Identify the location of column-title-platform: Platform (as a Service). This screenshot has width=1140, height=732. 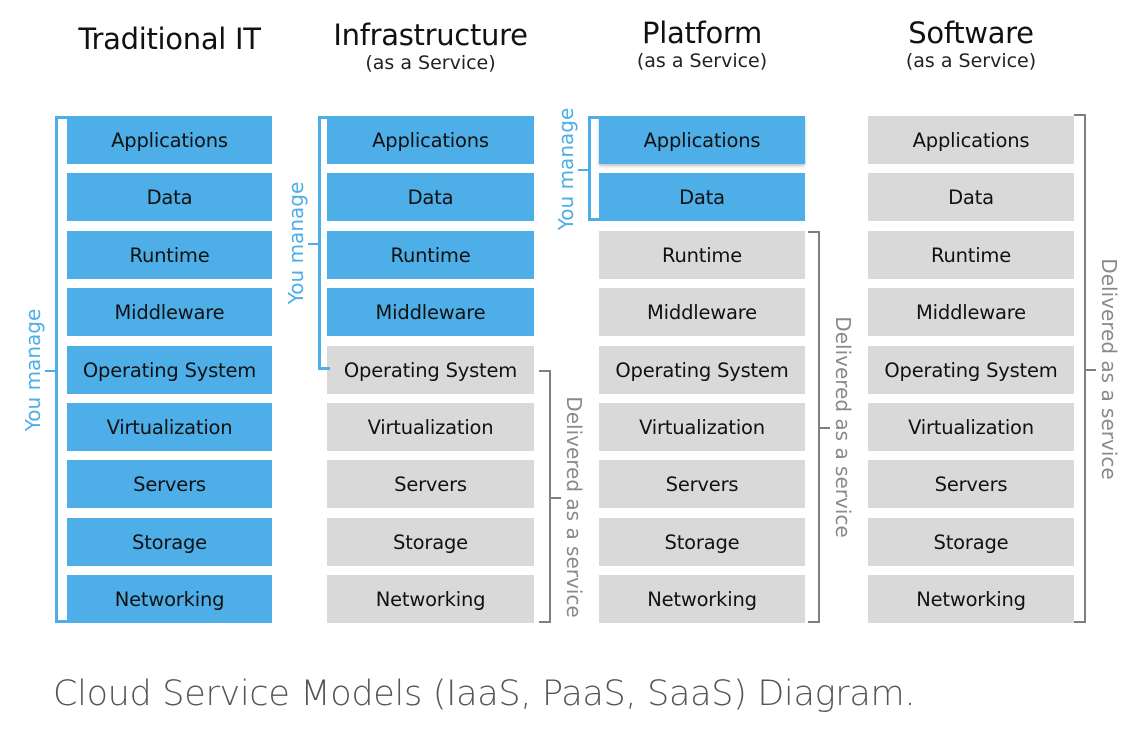
(702, 44).